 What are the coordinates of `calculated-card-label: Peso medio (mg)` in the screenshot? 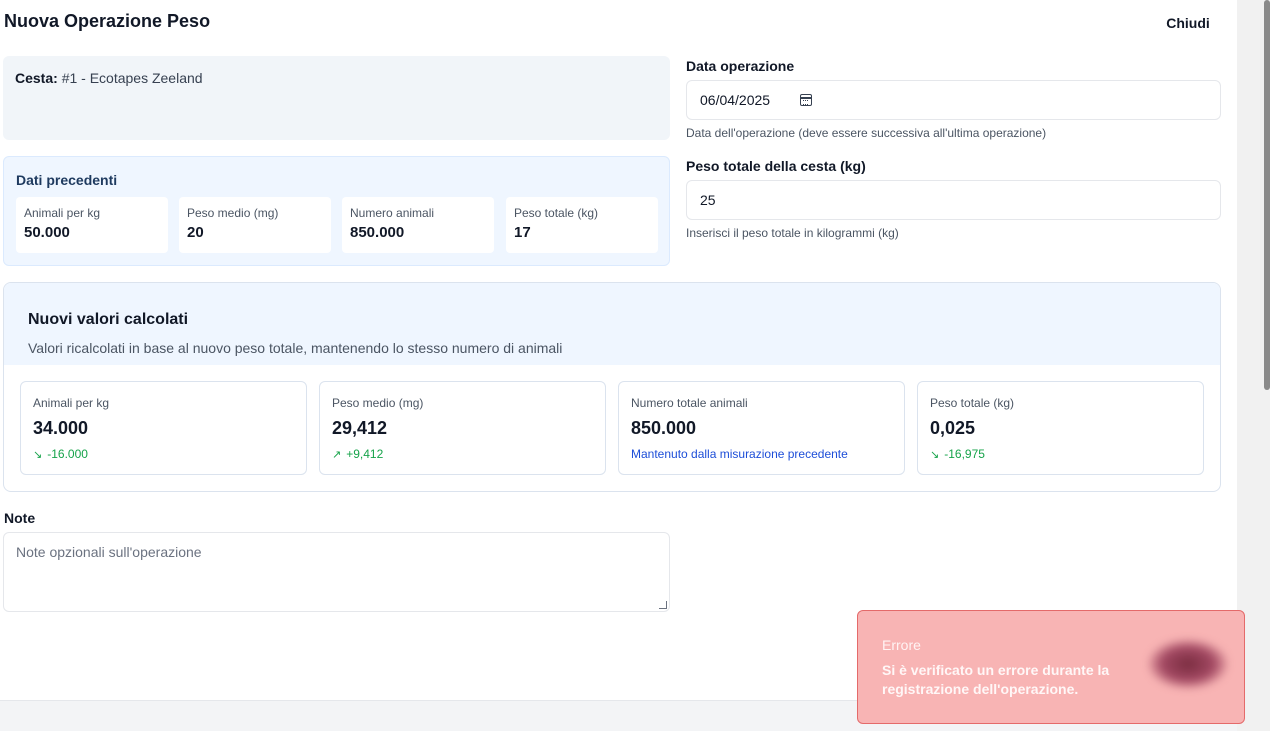 It's located at (378, 403).